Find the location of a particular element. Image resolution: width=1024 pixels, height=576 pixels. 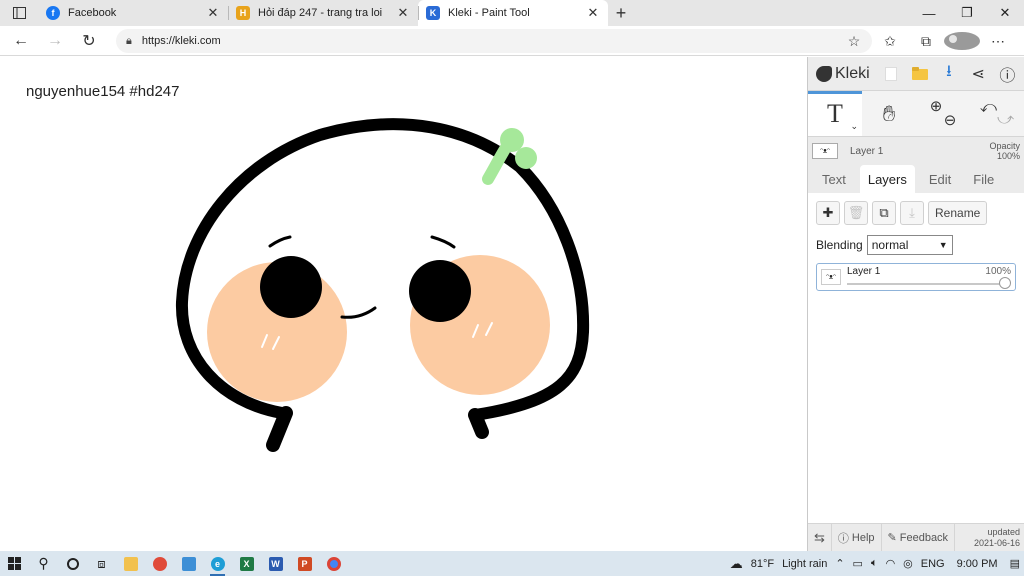

kleki-logo-icon is located at coordinates (824, 73).